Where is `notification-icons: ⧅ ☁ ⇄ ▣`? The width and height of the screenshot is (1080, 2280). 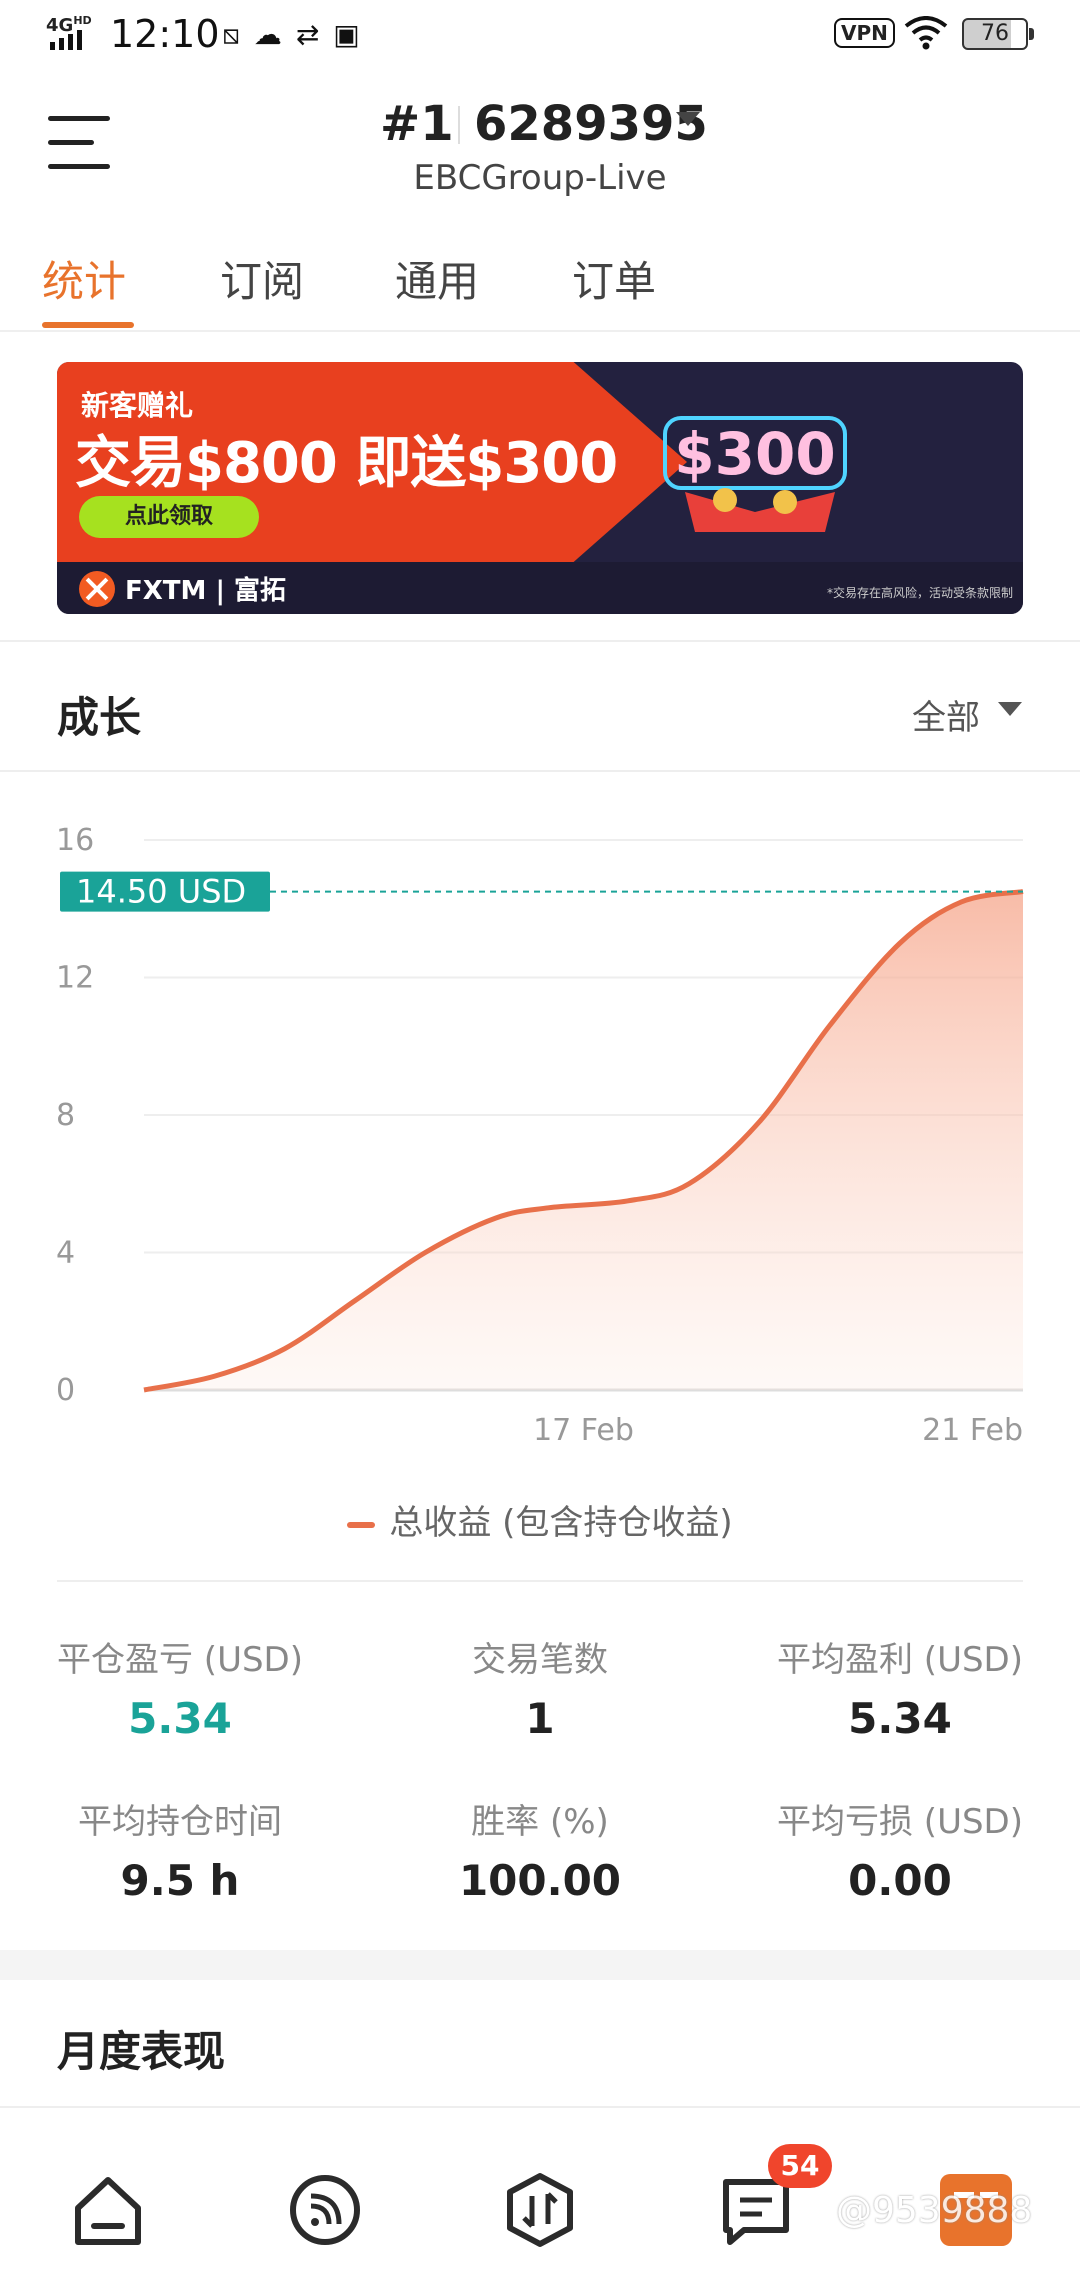 notification-icons: ⧅ ☁ ⇄ ▣ is located at coordinates (291, 35).